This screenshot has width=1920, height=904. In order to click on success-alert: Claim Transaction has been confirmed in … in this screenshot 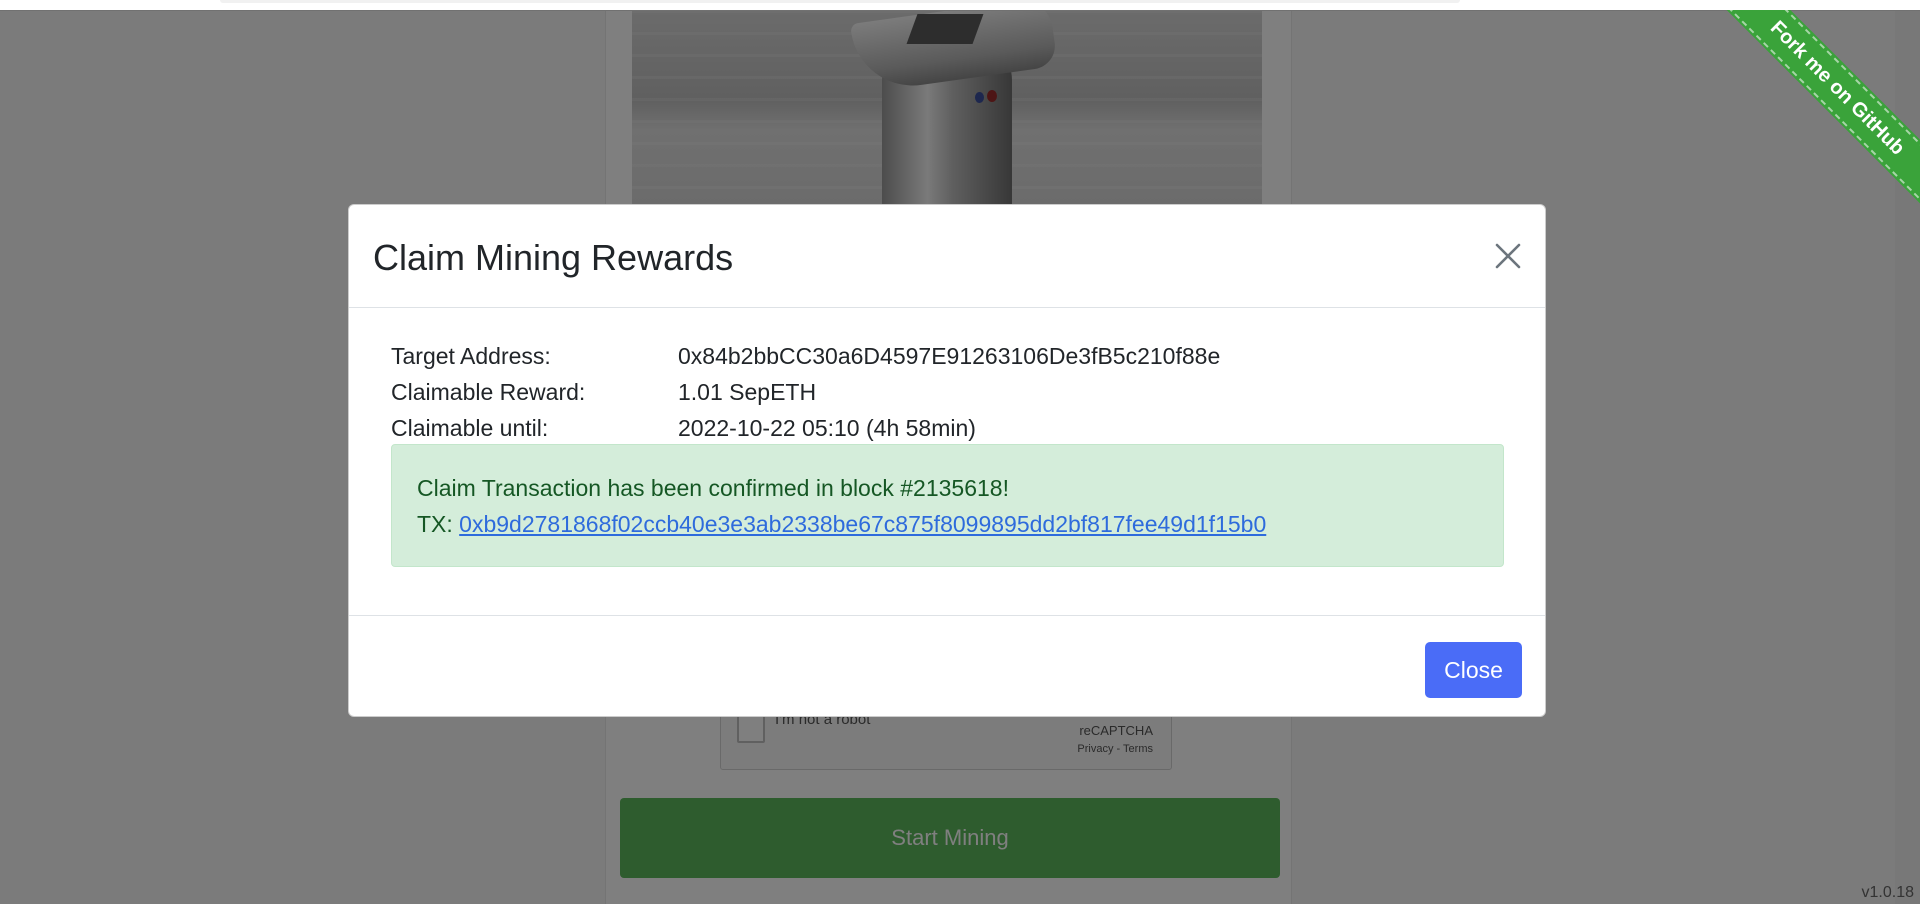, I will do `click(947, 505)`.